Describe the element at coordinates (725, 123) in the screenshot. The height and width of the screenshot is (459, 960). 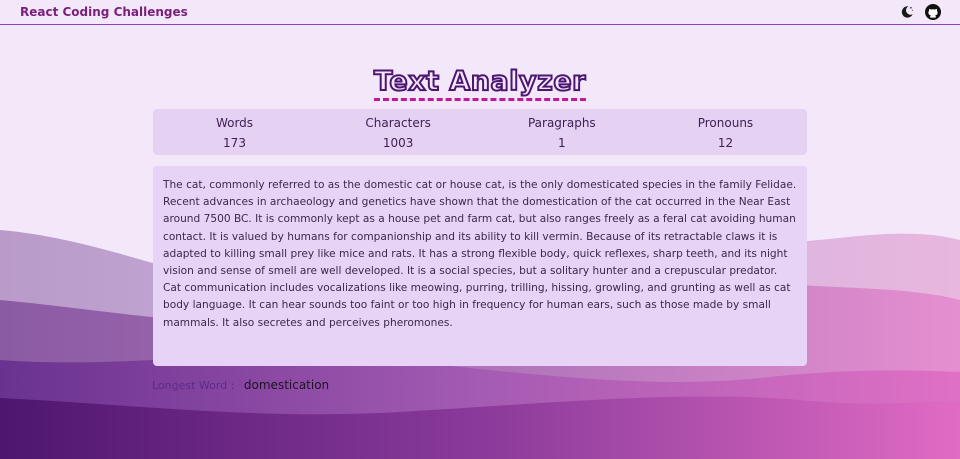
I see `stat-label: Pronouns` at that location.